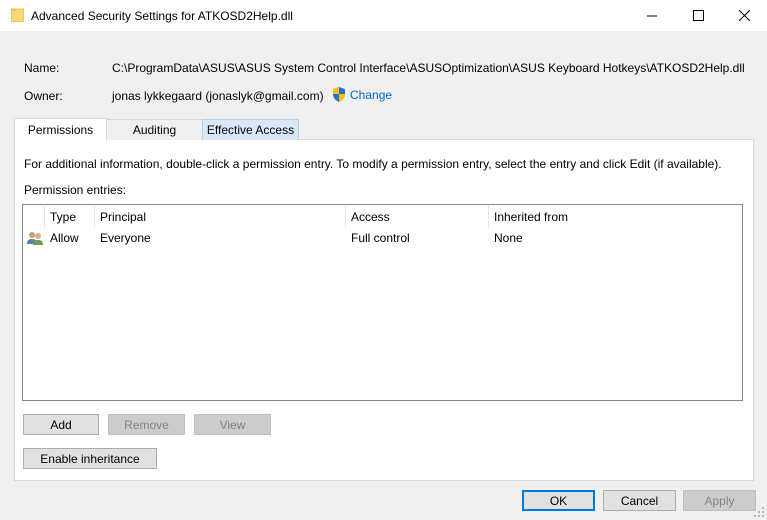 The width and height of the screenshot is (767, 520). Describe the element at coordinates (70, 217) in the screenshot. I see `column-header-type: Type` at that location.